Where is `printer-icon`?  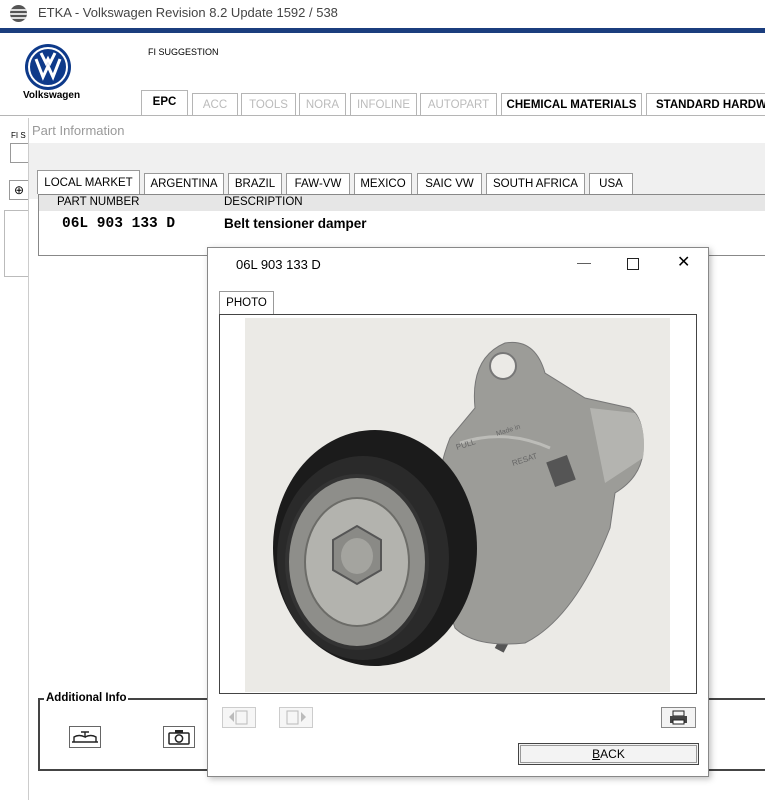
printer-icon is located at coordinates (678, 717).